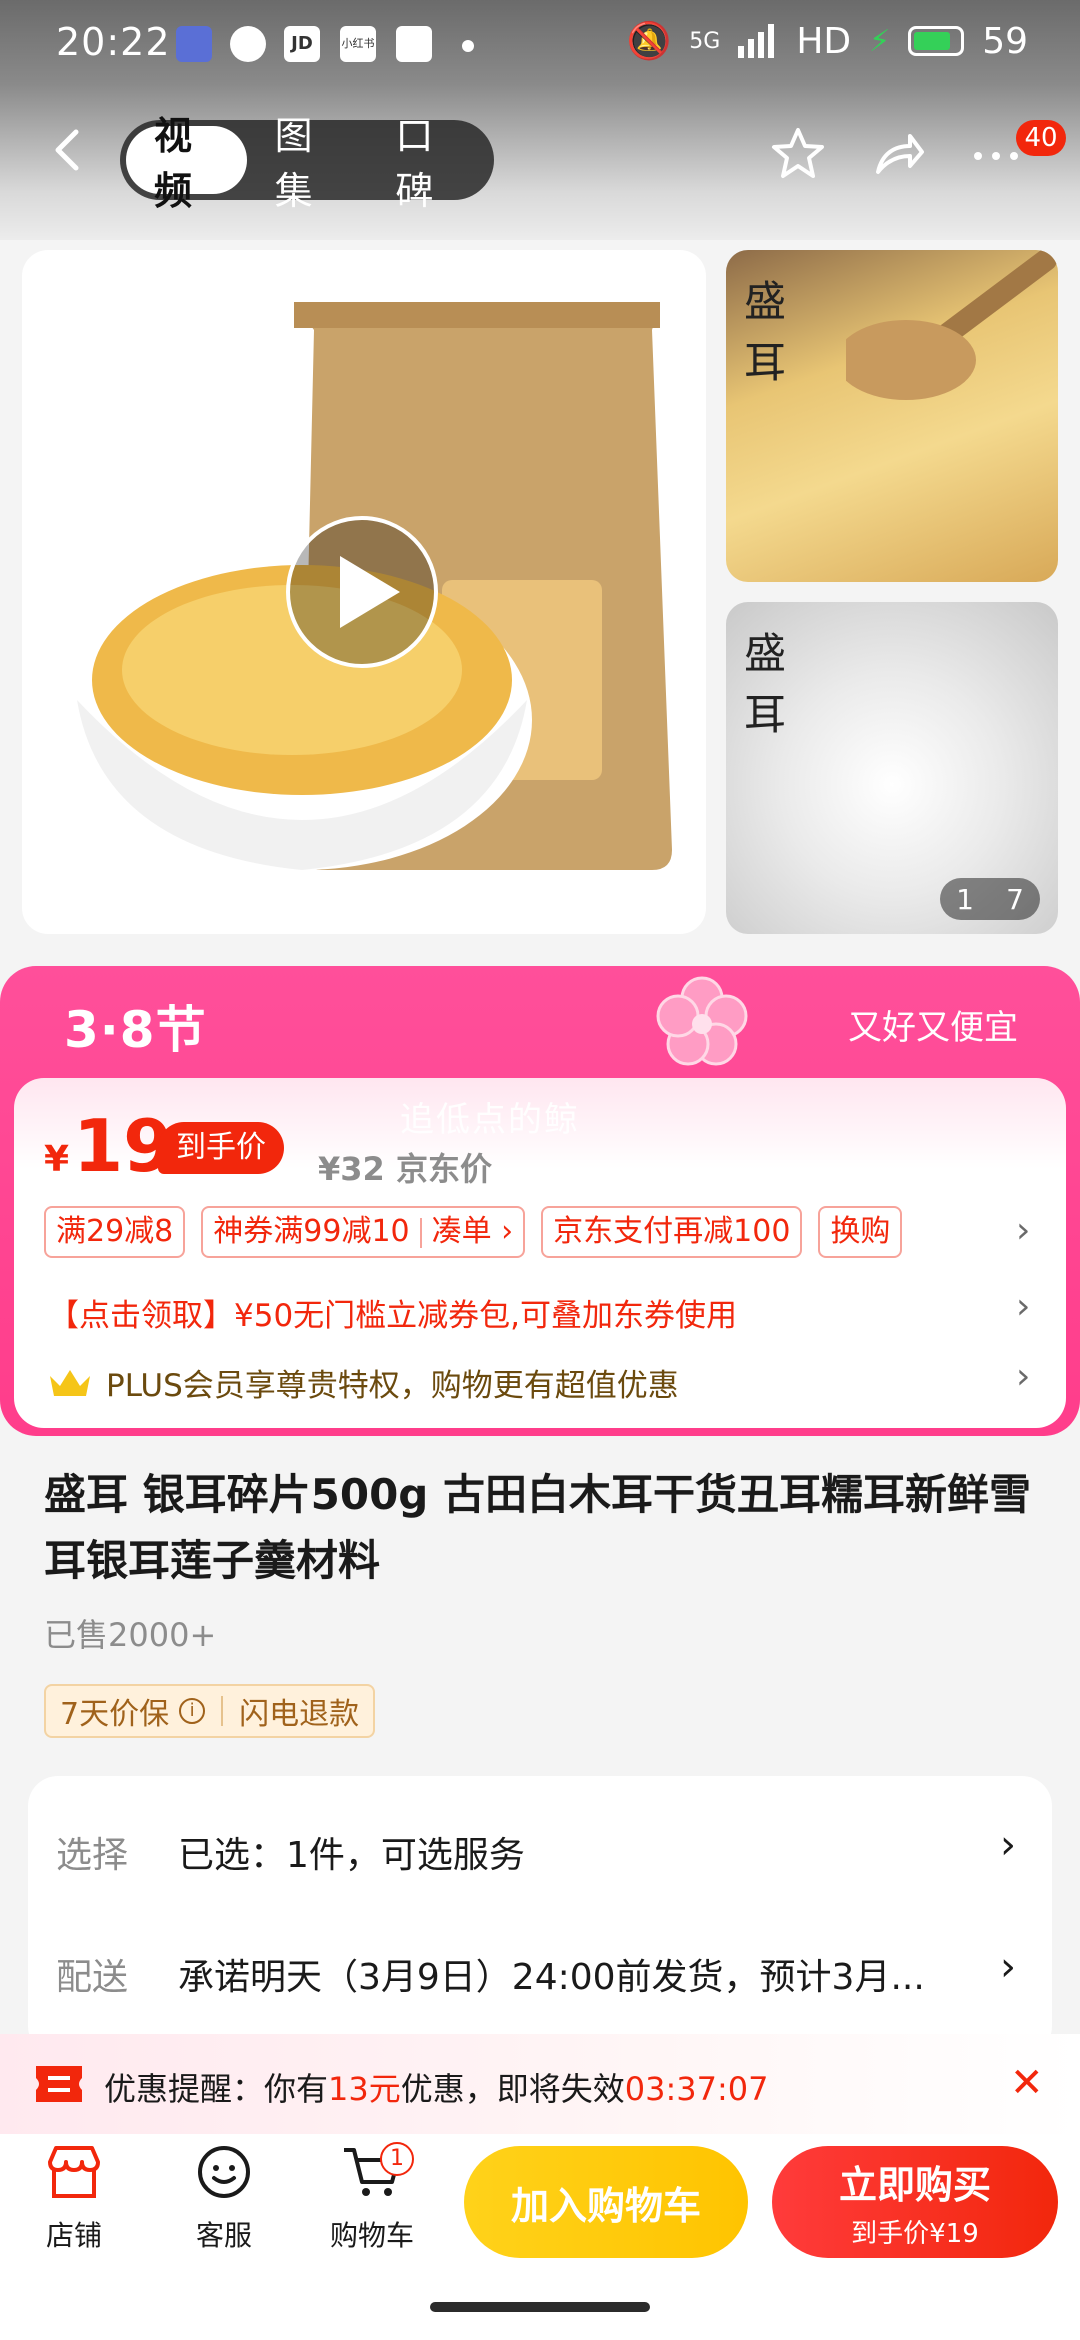  What do you see at coordinates (372, 586) in the screenshot?
I see `product-package-image` at bounding box center [372, 586].